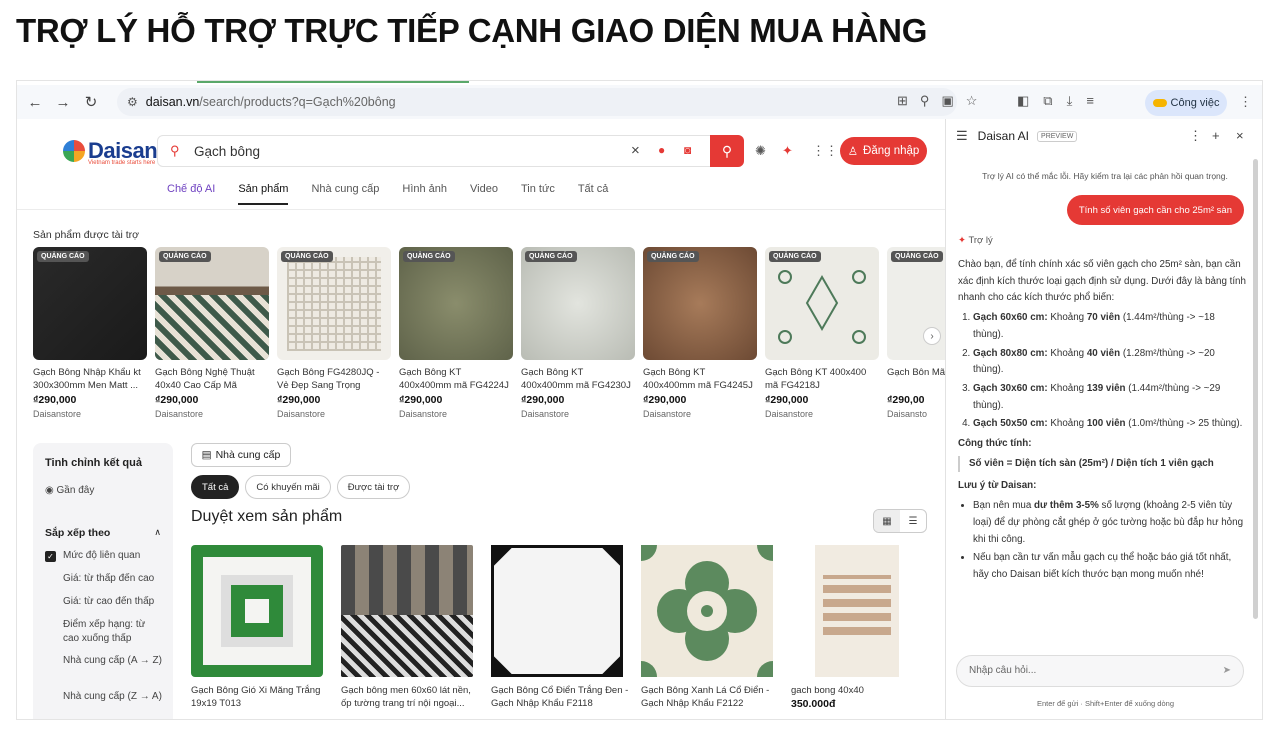 This screenshot has width=1273, height=747. Describe the element at coordinates (972, 101) in the screenshot. I see `bookmark-star-icon: ☆` at that location.